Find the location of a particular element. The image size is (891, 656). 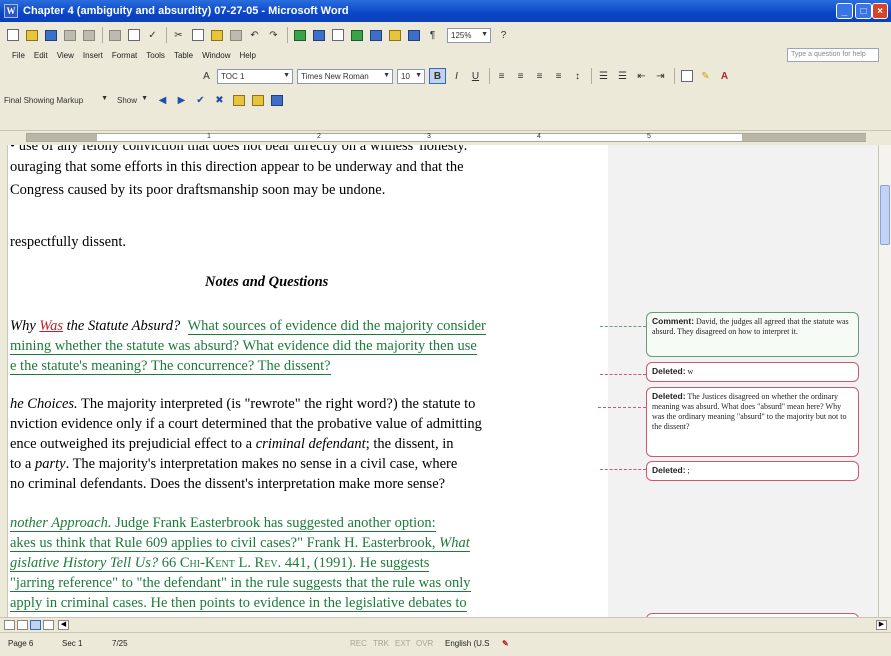

tables-borders-icon is located at coordinates (318, 35).